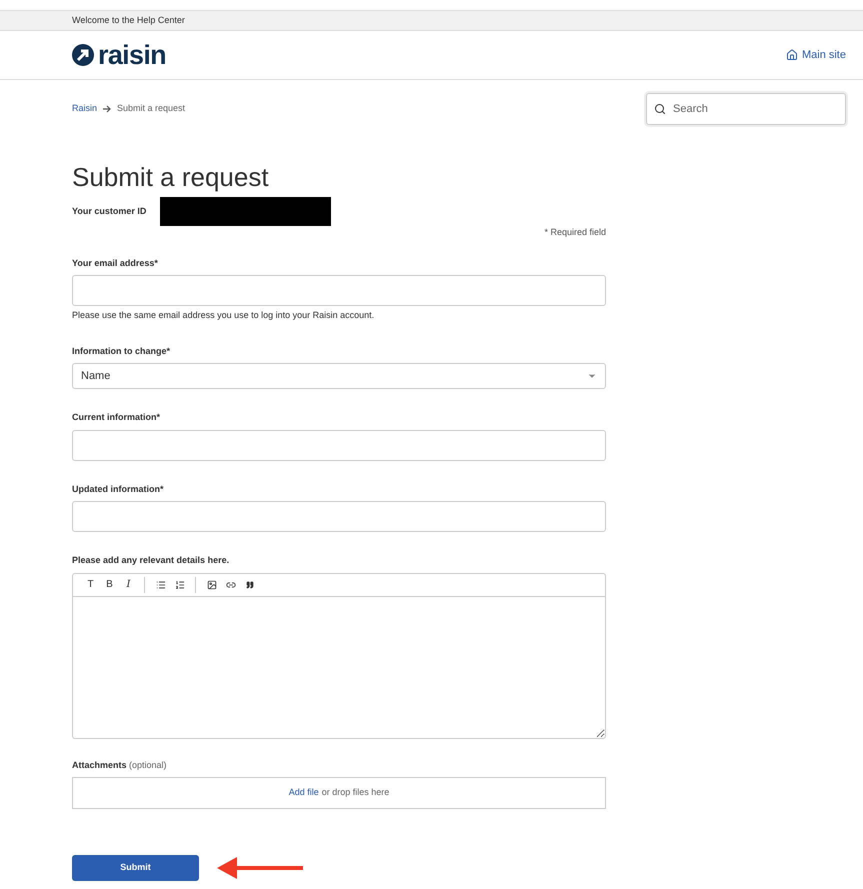 The image size is (863, 889). Describe the element at coordinates (792, 55) in the screenshot. I see `home-icon` at that location.